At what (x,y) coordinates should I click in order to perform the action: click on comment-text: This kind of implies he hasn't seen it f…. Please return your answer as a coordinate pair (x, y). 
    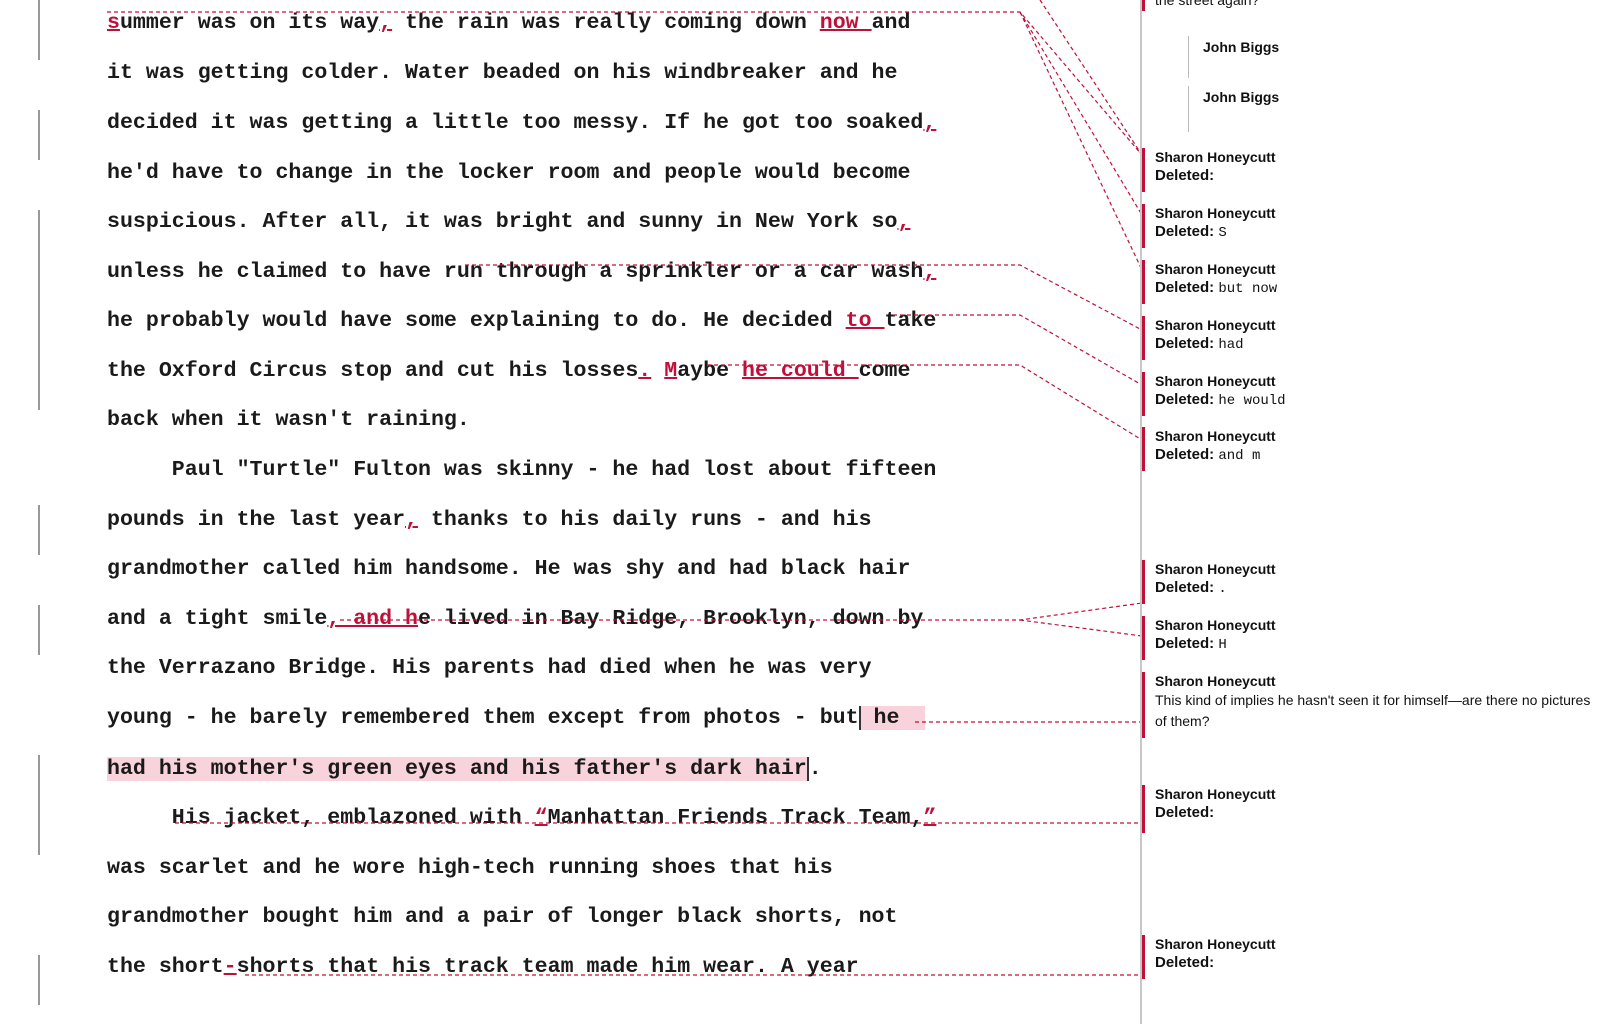
    Looking at the image, I should click on (1373, 710).